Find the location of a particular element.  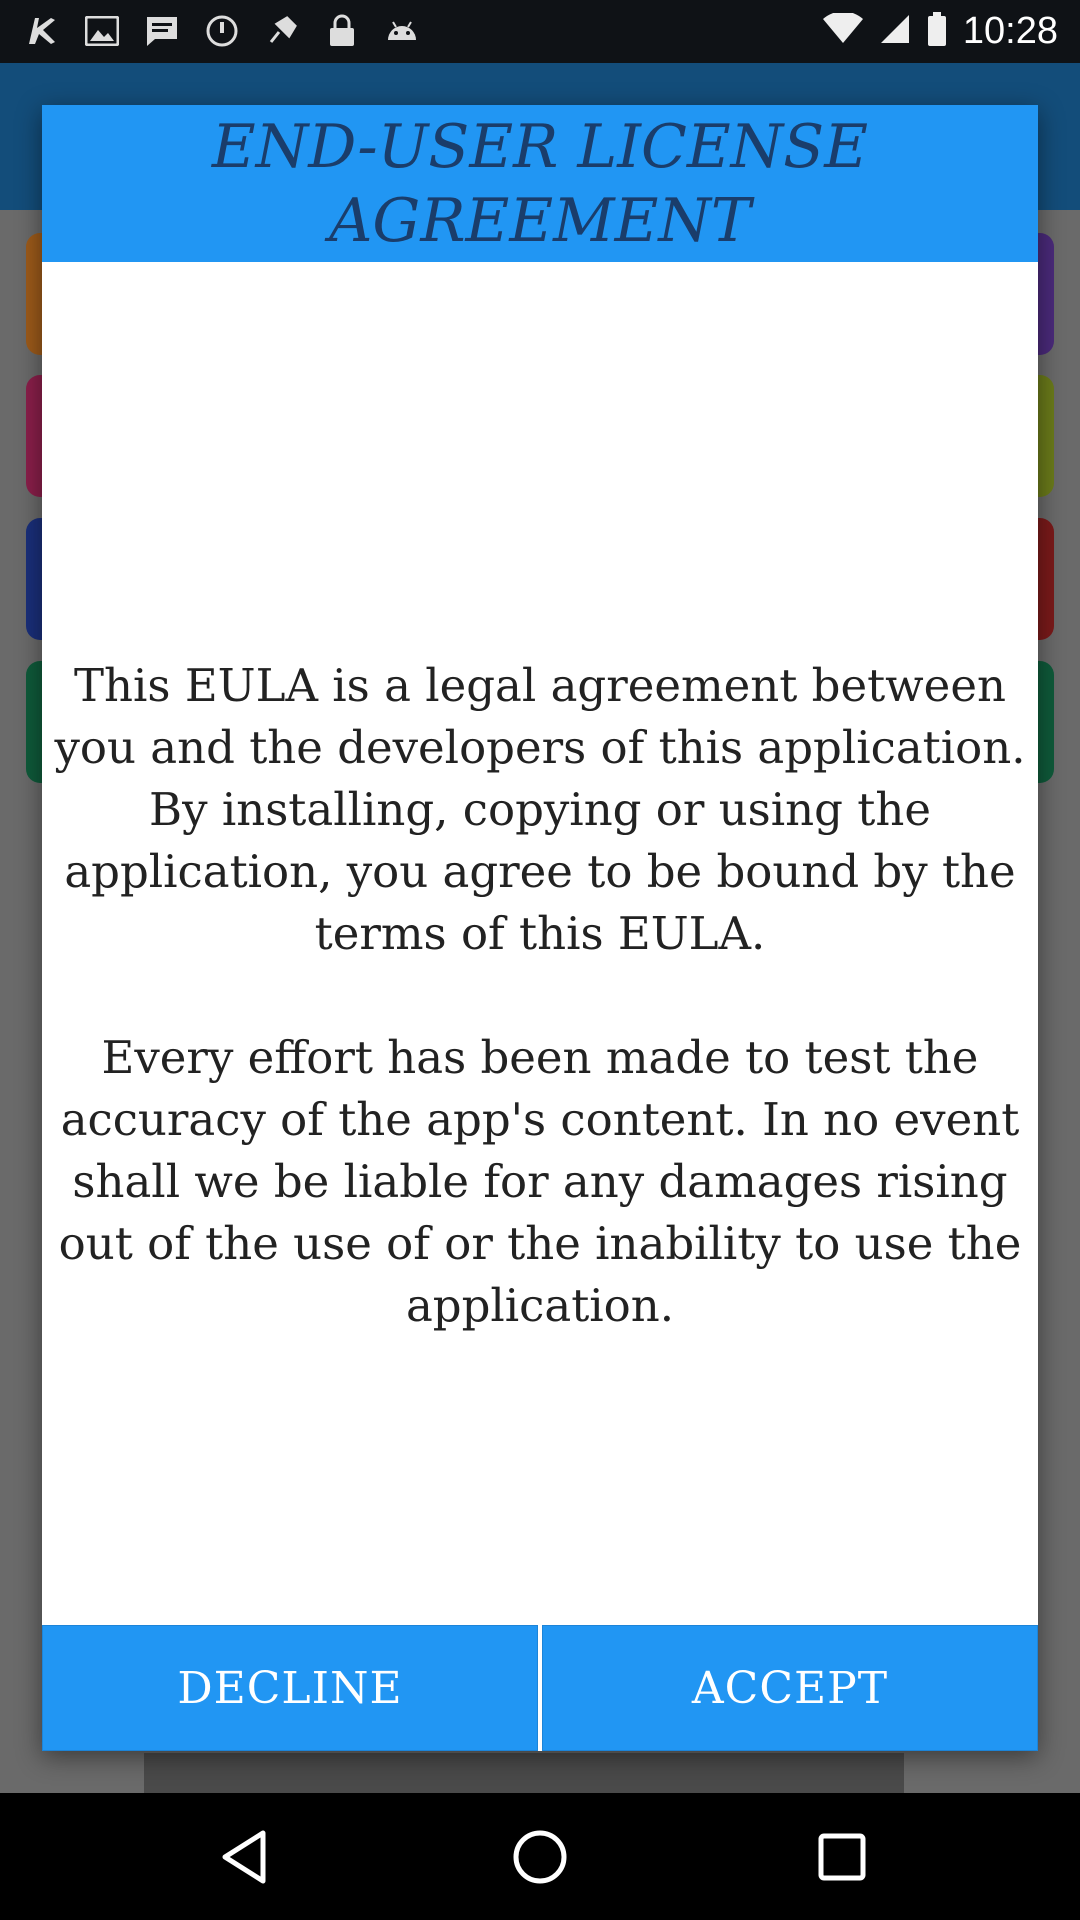

clock: 10:28 is located at coordinates (1010, 31).